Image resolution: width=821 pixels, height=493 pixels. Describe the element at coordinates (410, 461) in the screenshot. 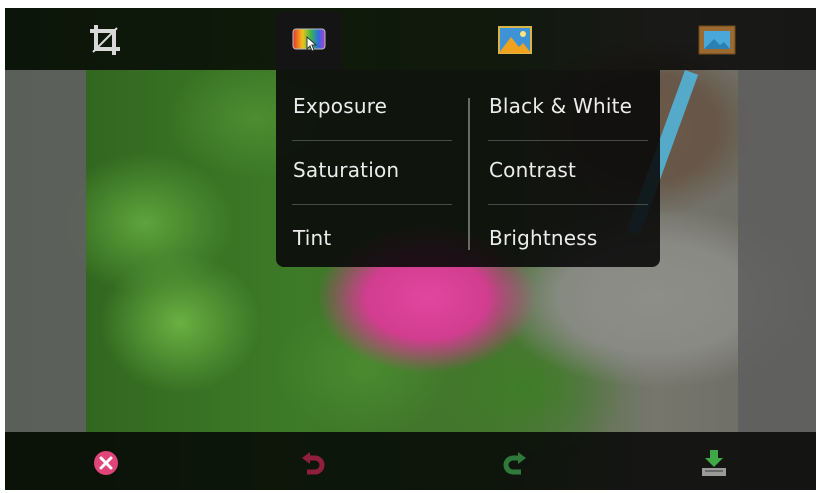

I see `bottom-toolbar` at that location.